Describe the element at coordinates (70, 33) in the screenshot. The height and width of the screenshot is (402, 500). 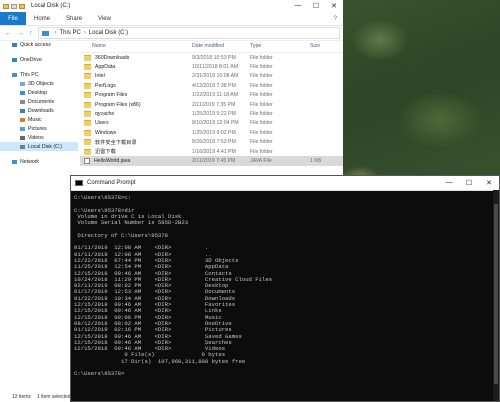
I see `breadcrumb-this-pc: This PC` at that location.